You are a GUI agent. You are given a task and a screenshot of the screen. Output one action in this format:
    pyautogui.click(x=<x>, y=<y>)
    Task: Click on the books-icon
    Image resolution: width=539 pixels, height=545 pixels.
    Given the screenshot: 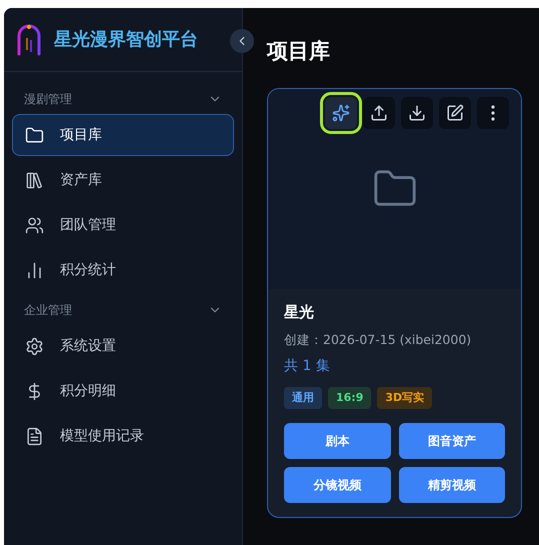 What is the action you would take?
    pyautogui.click(x=34, y=180)
    